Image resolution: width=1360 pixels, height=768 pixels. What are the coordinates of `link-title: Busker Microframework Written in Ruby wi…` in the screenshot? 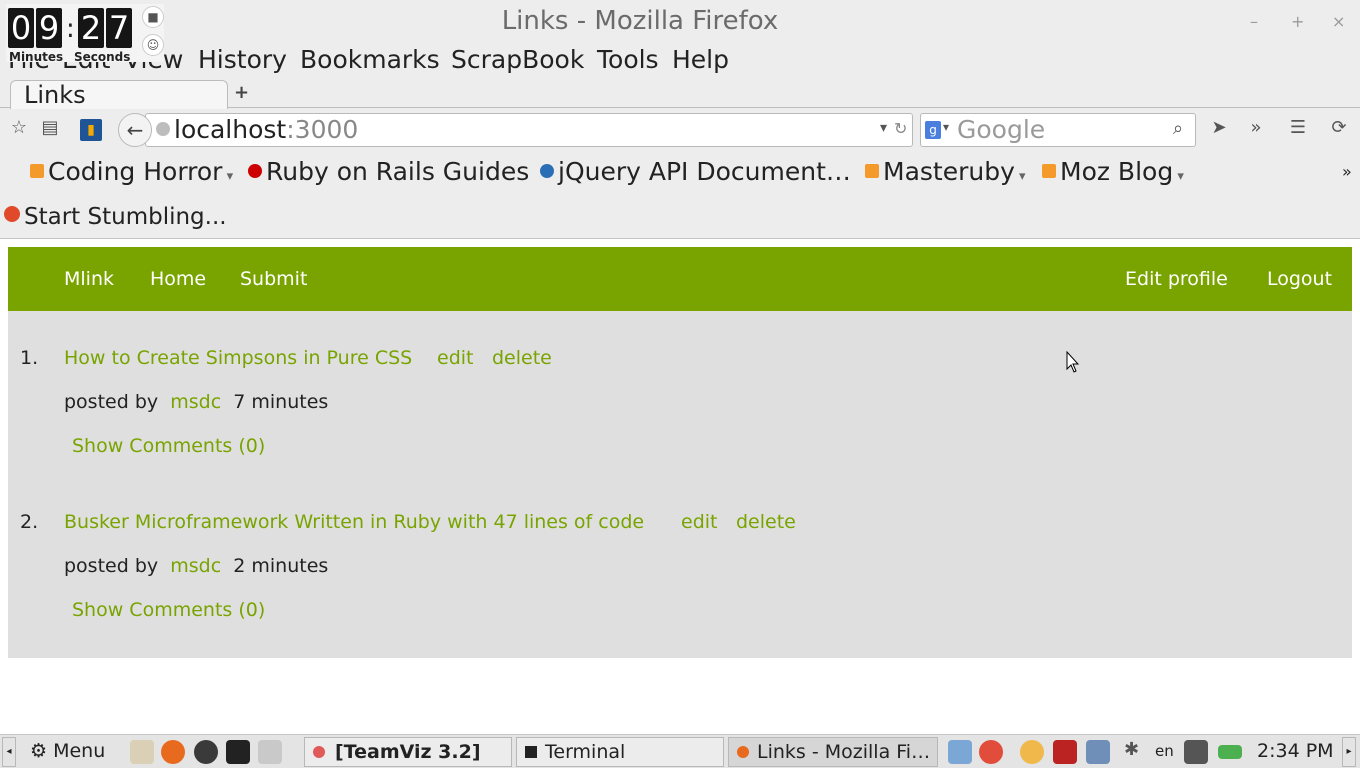 It's located at (354, 522).